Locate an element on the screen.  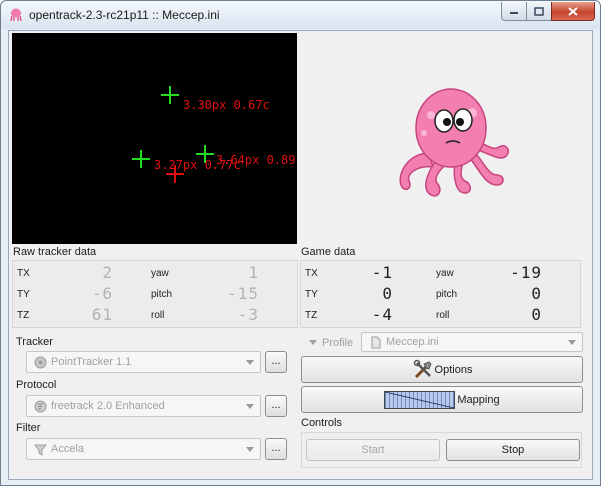
game-ty-label: TY is located at coordinates (311, 294).